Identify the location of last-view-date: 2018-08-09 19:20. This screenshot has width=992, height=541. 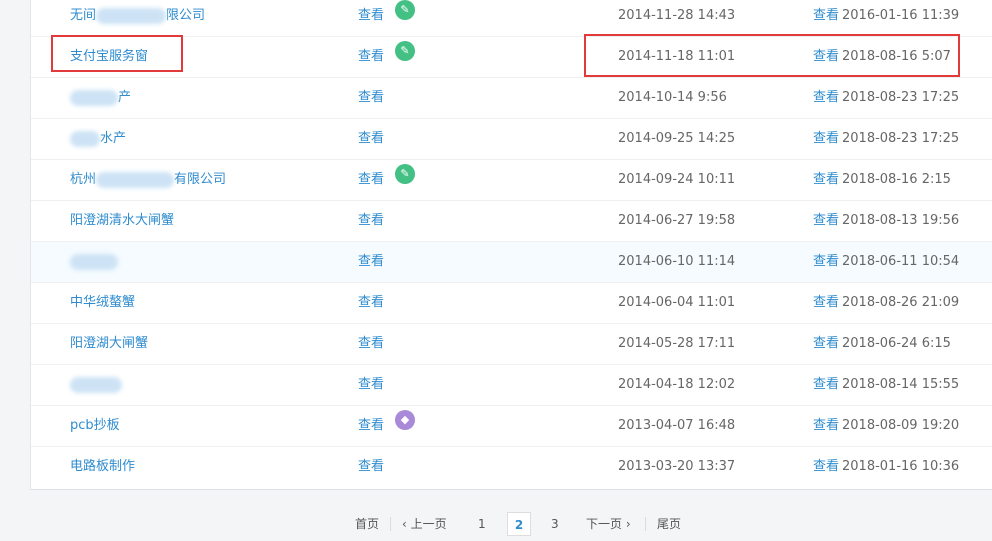
(901, 425).